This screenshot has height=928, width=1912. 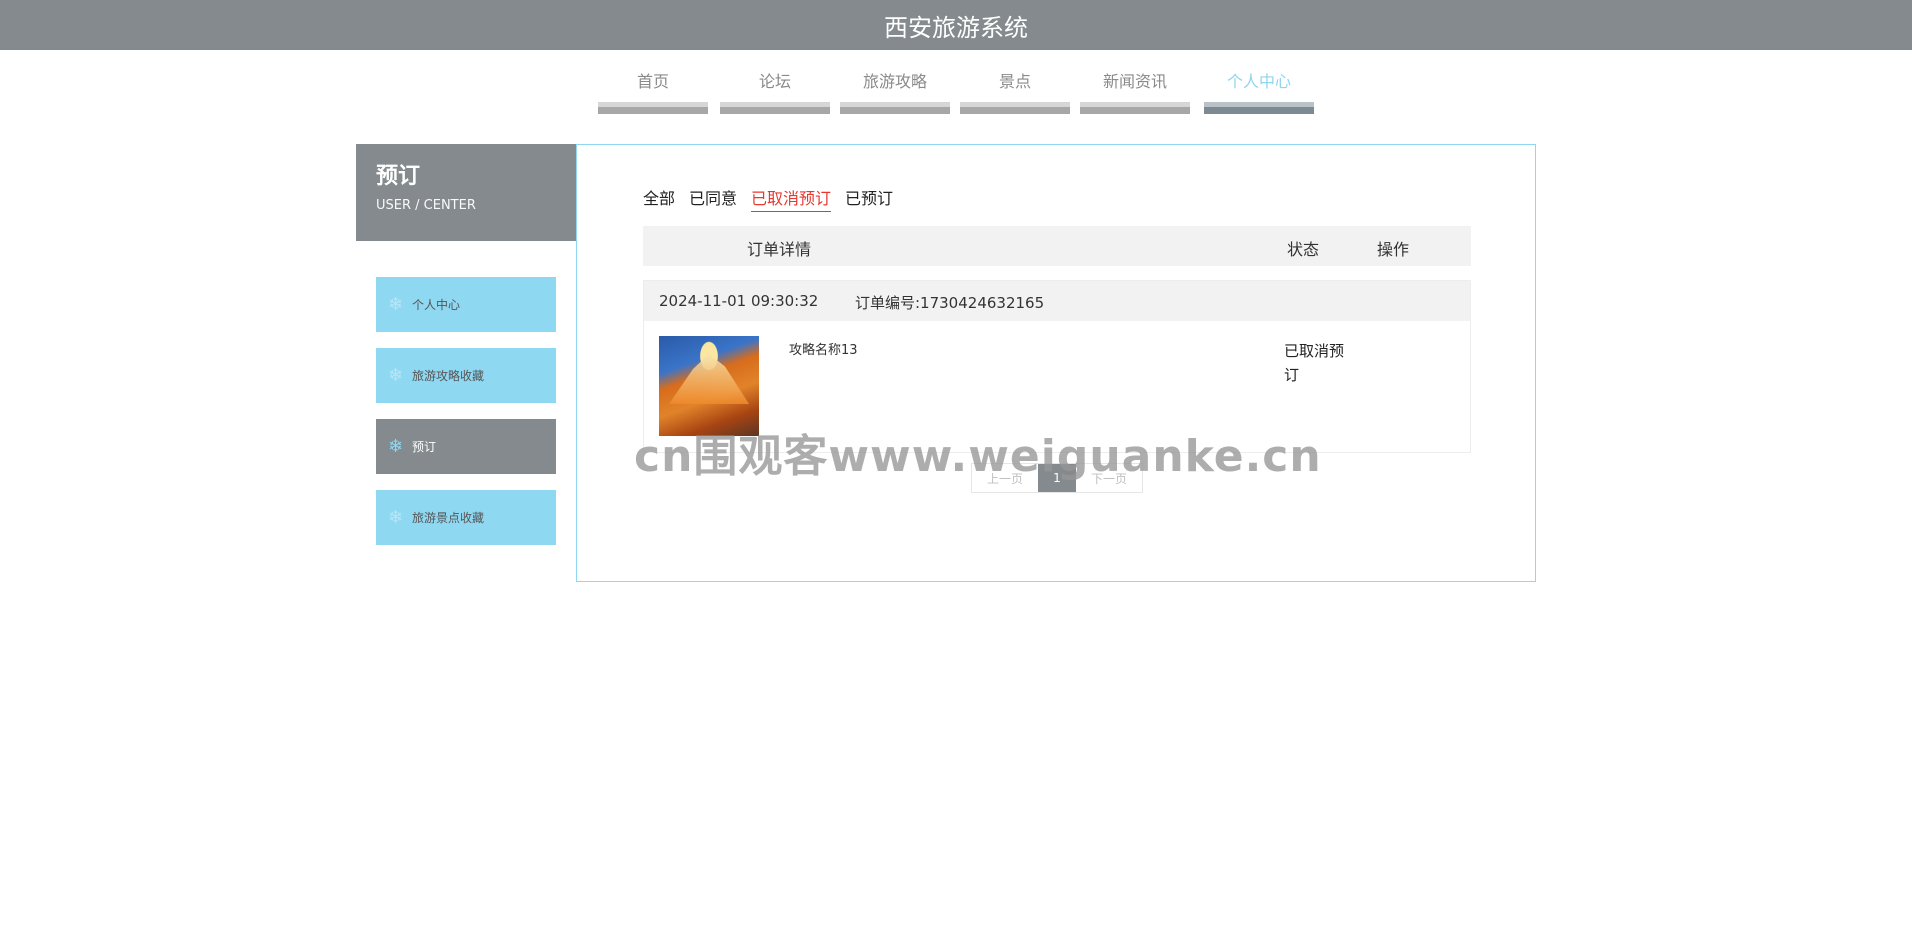 I want to click on filter-booked: 已预订, so click(x=869, y=198).